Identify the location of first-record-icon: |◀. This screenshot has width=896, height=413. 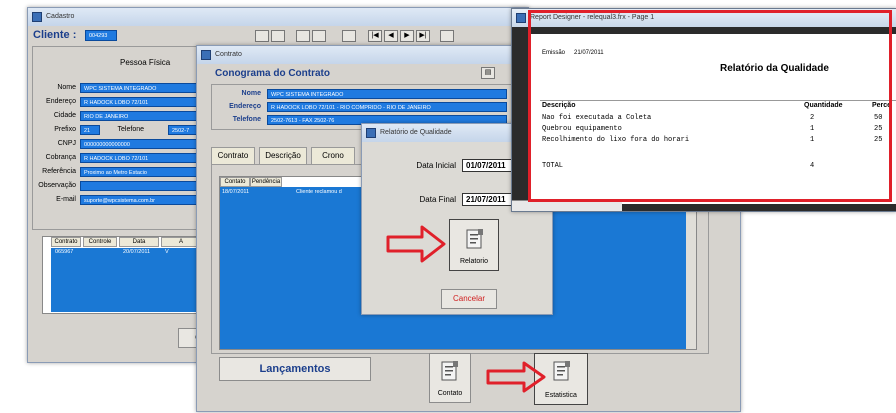
(375, 36).